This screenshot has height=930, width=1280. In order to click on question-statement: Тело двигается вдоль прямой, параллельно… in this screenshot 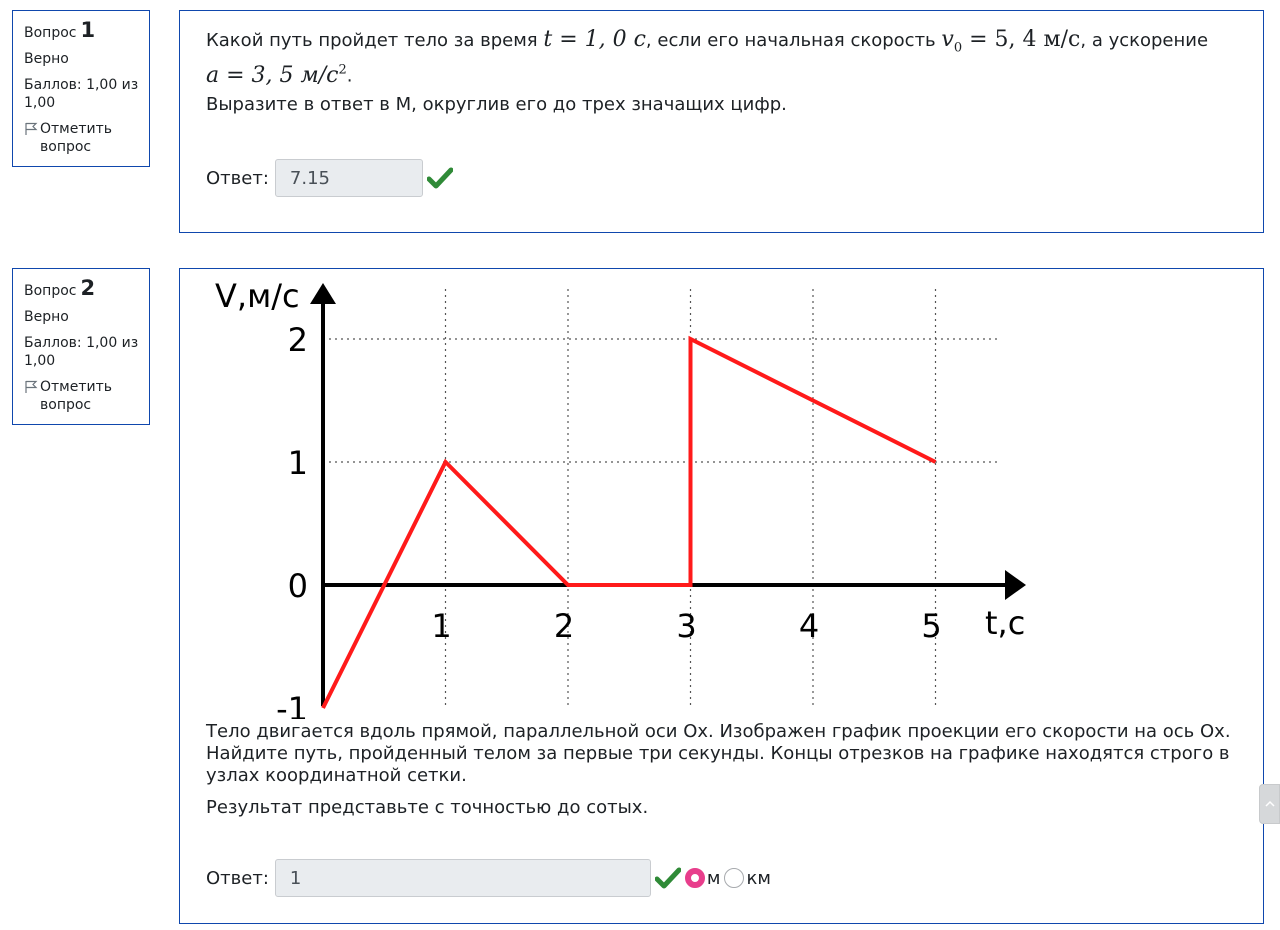, I will do `click(718, 753)`.